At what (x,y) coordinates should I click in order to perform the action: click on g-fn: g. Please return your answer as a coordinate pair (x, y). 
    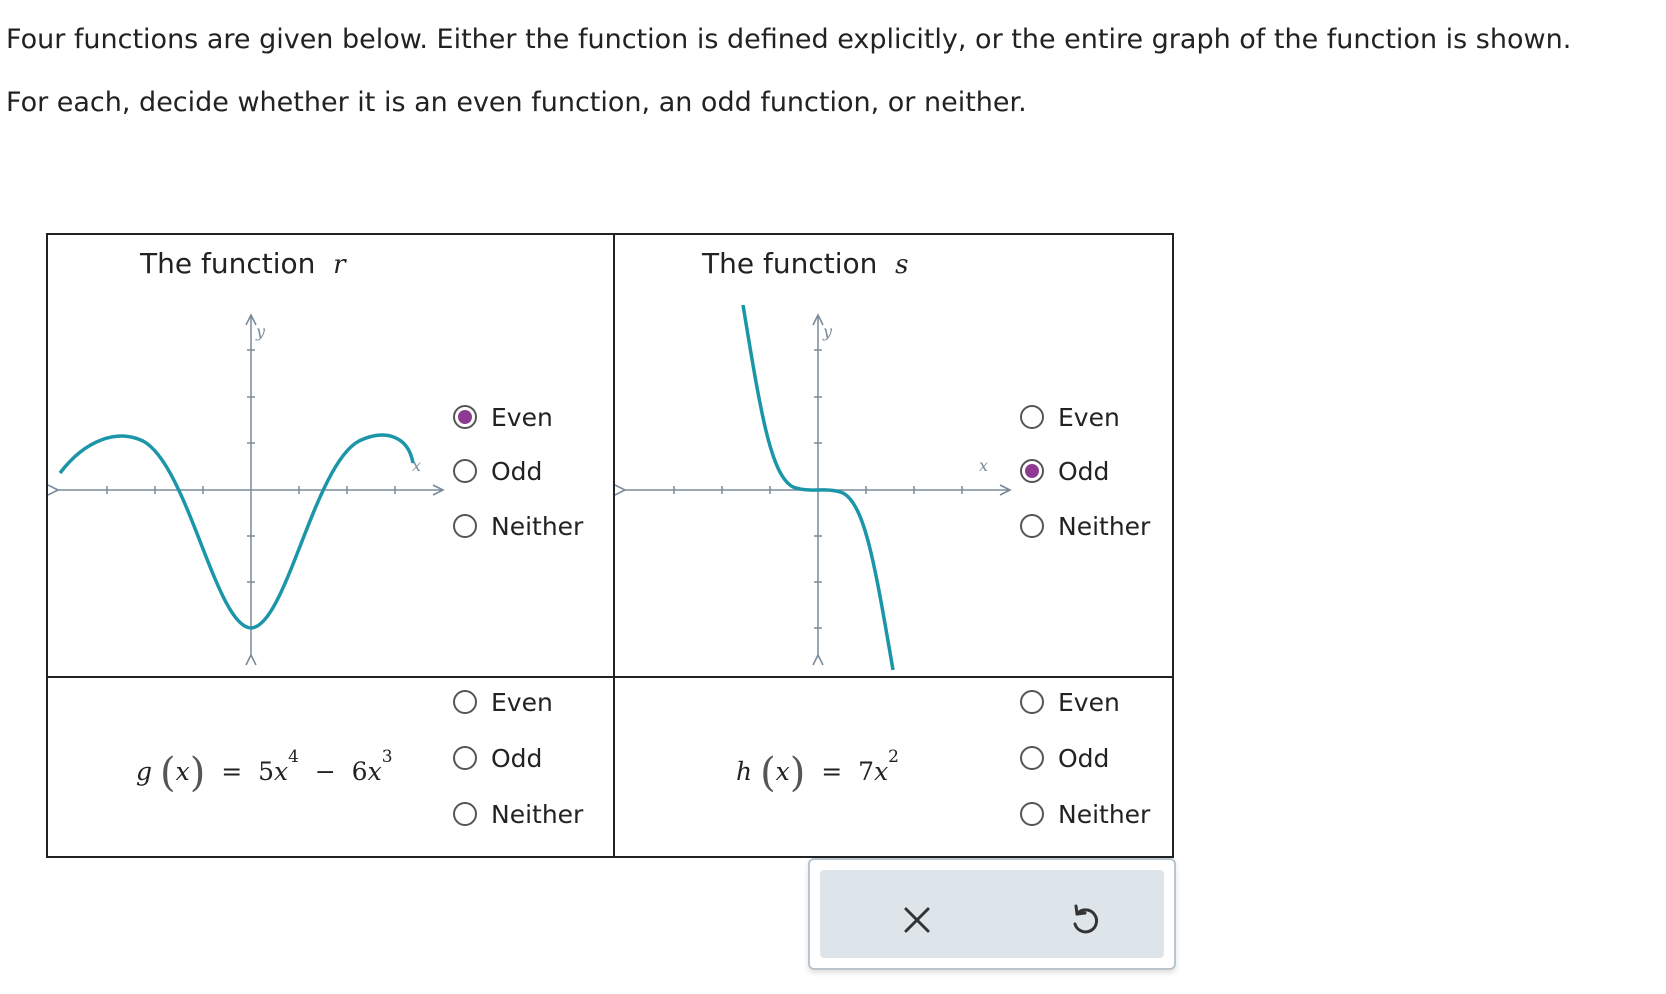
    Looking at the image, I should click on (144, 771).